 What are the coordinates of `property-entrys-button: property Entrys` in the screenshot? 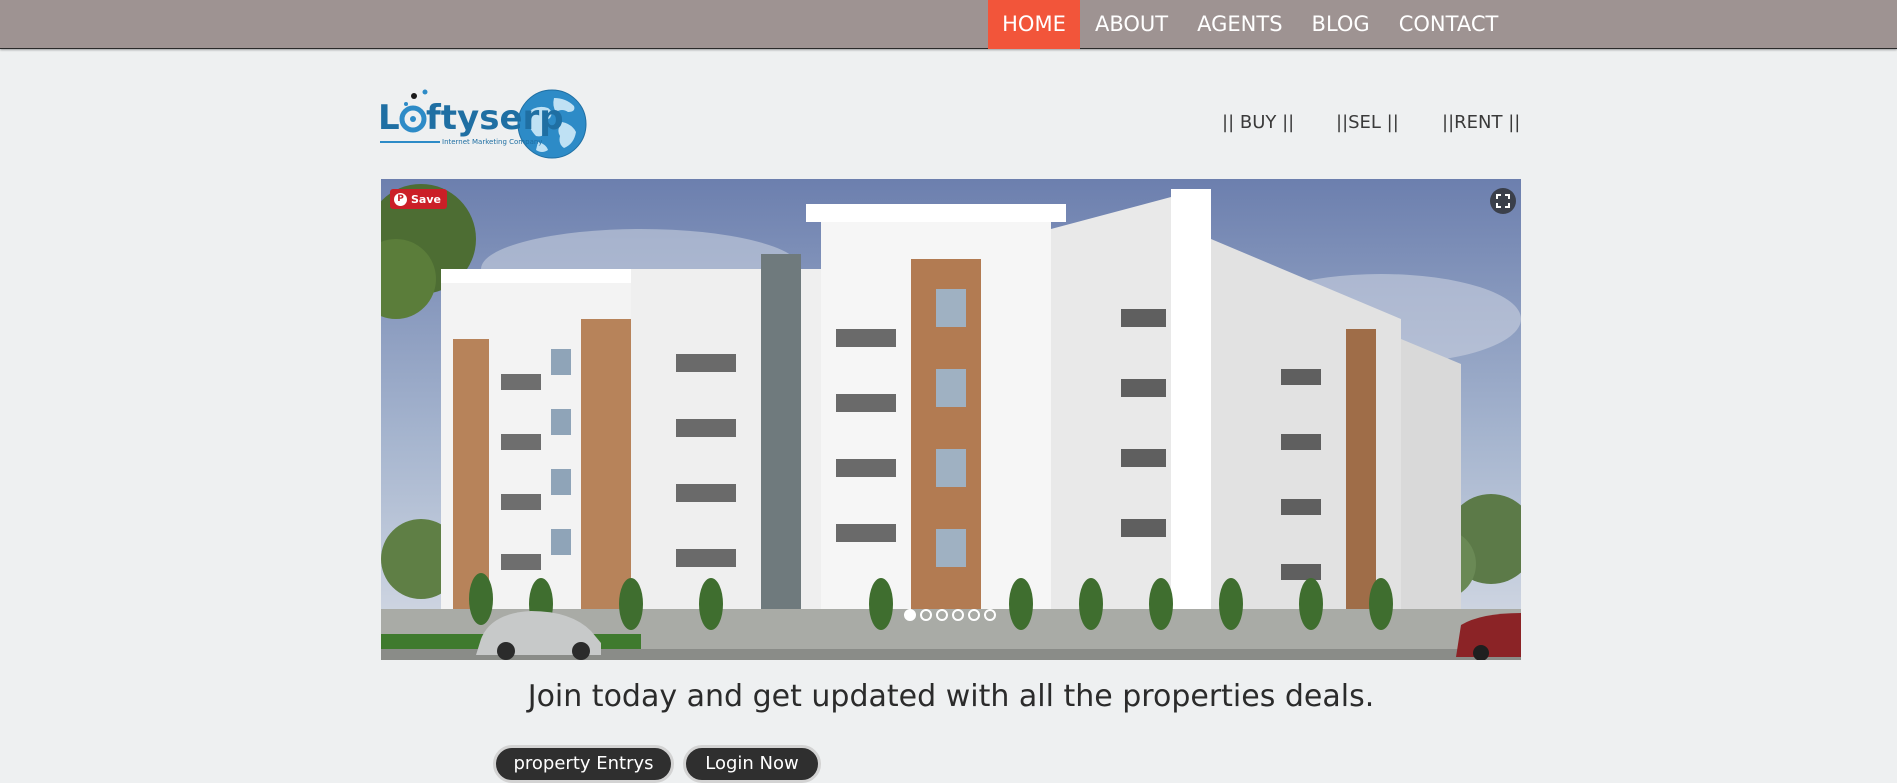 It's located at (583, 764).